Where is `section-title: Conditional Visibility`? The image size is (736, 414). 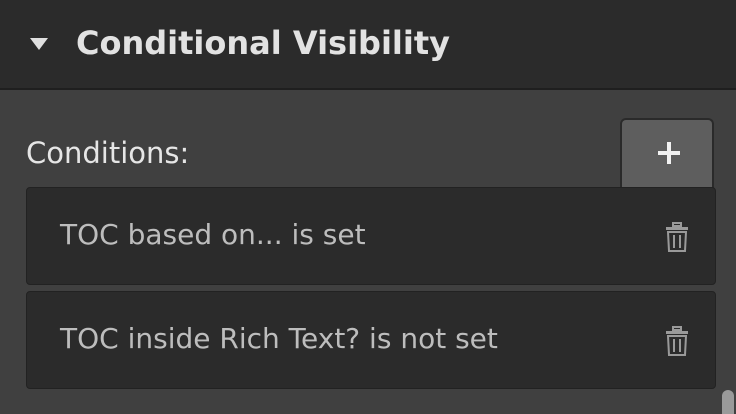
section-title: Conditional Visibility is located at coordinates (263, 43).